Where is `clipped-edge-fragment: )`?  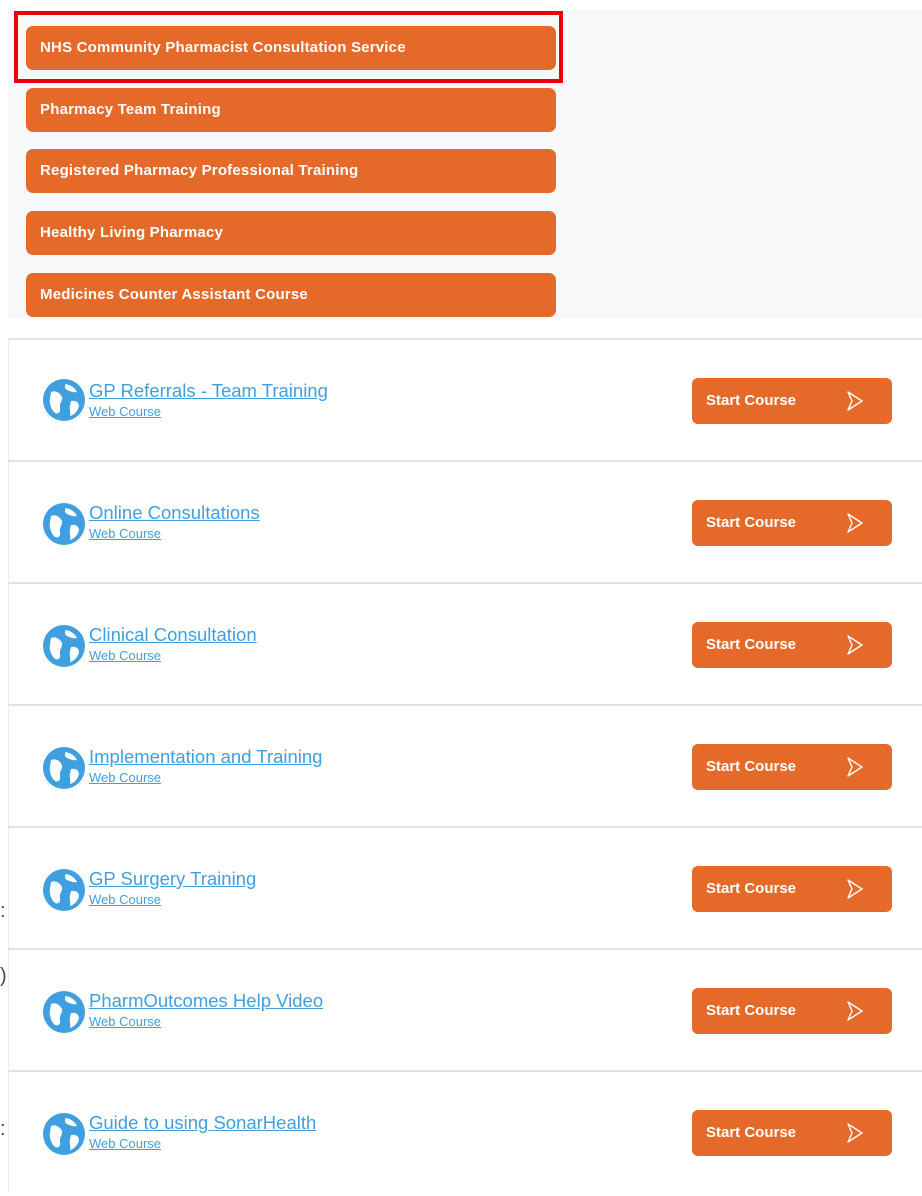
clipped-edge-fragment: ) is located at coordinates (3, 977).